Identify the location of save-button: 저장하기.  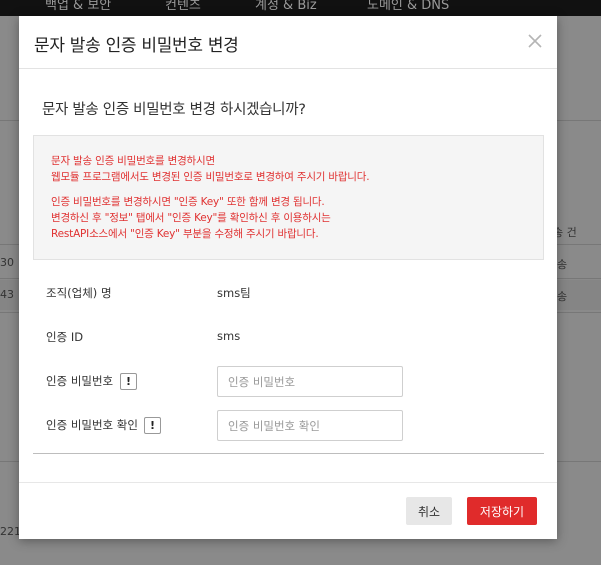
(502, 511).